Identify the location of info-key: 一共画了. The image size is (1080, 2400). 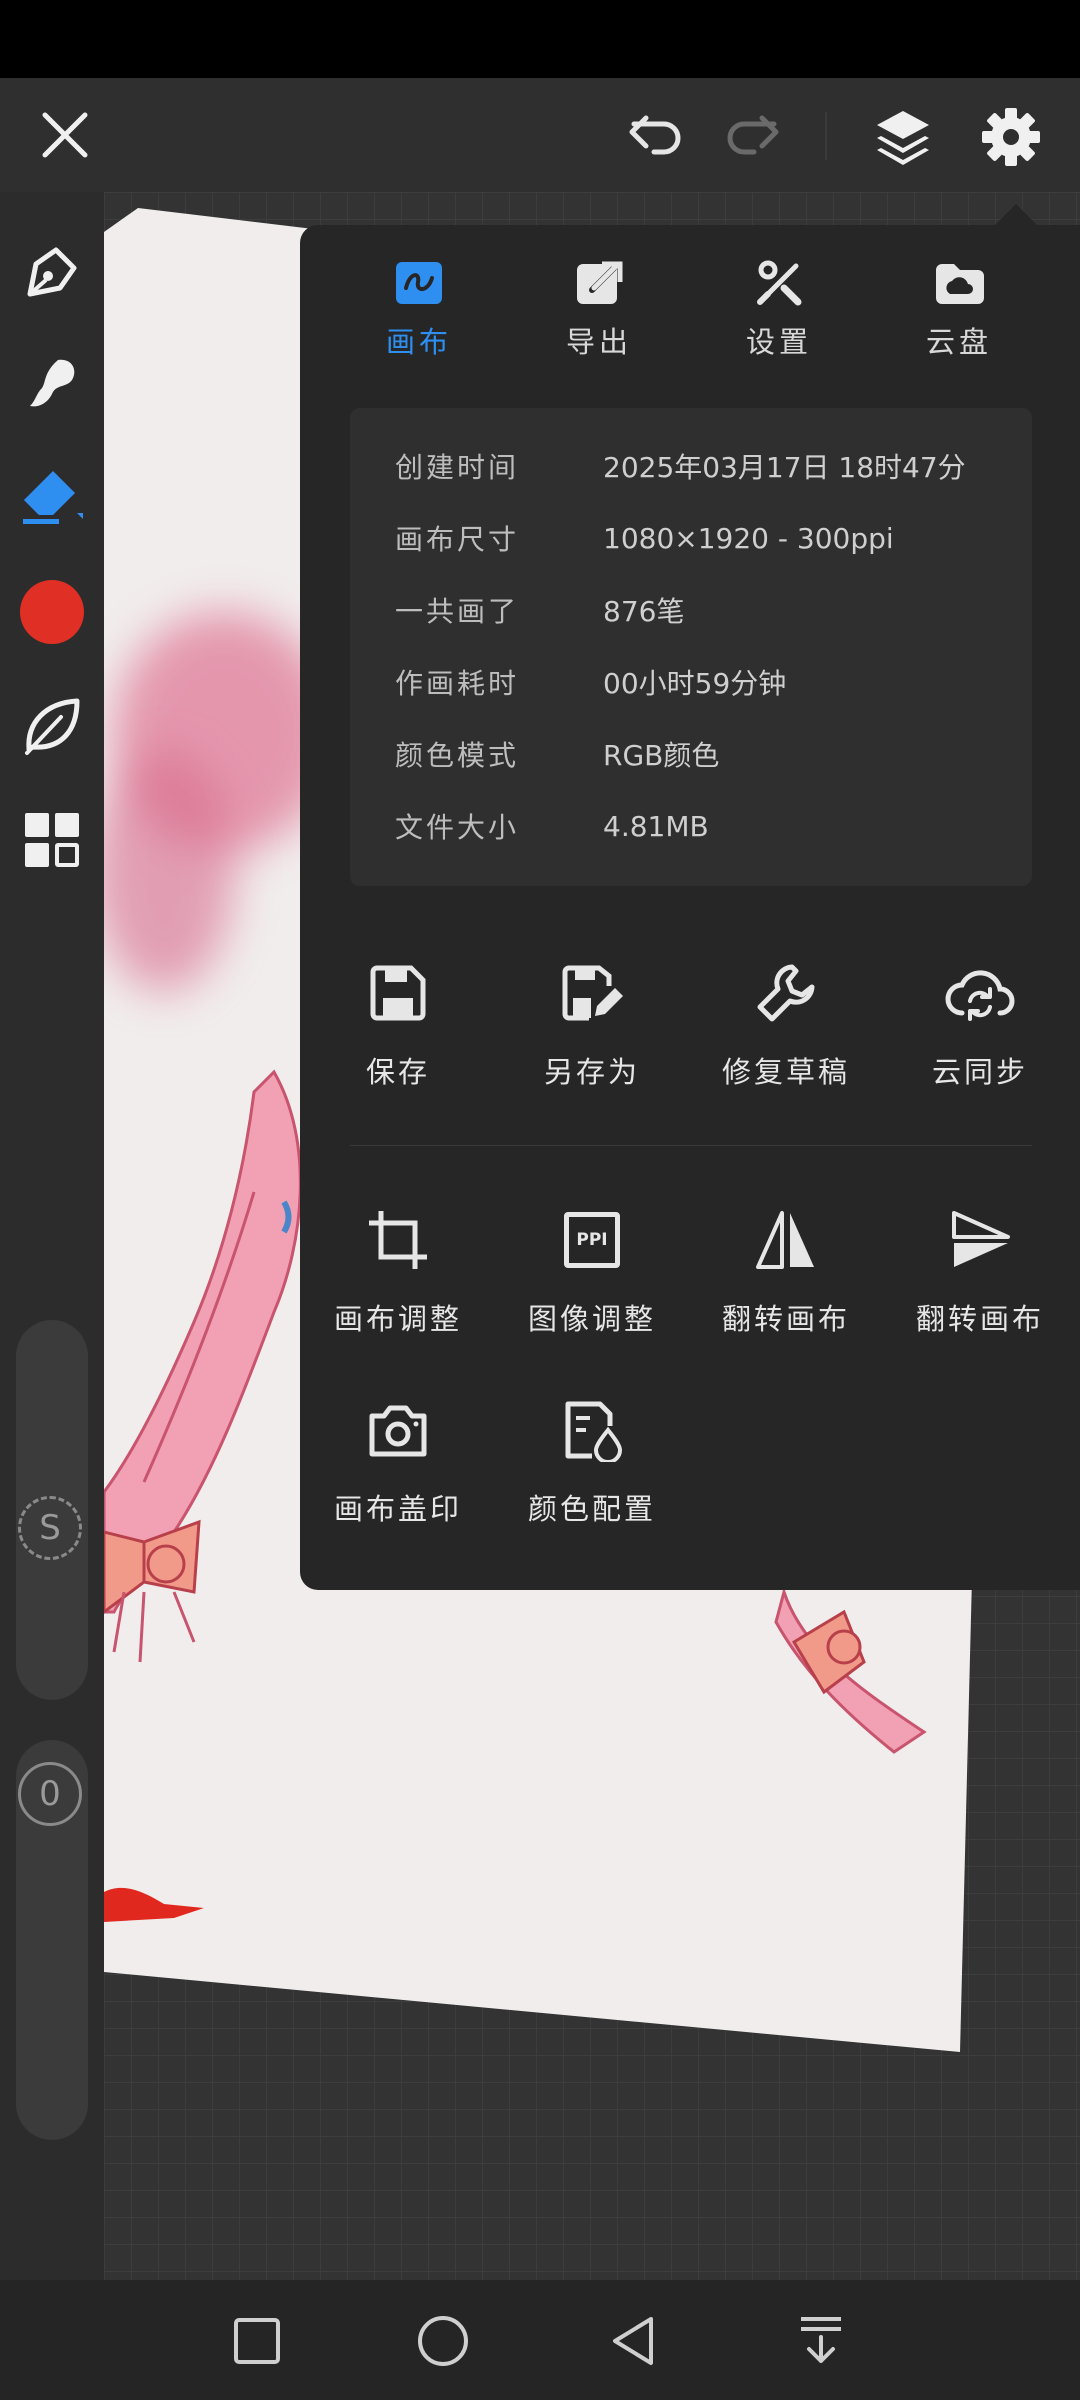
(457, 611).